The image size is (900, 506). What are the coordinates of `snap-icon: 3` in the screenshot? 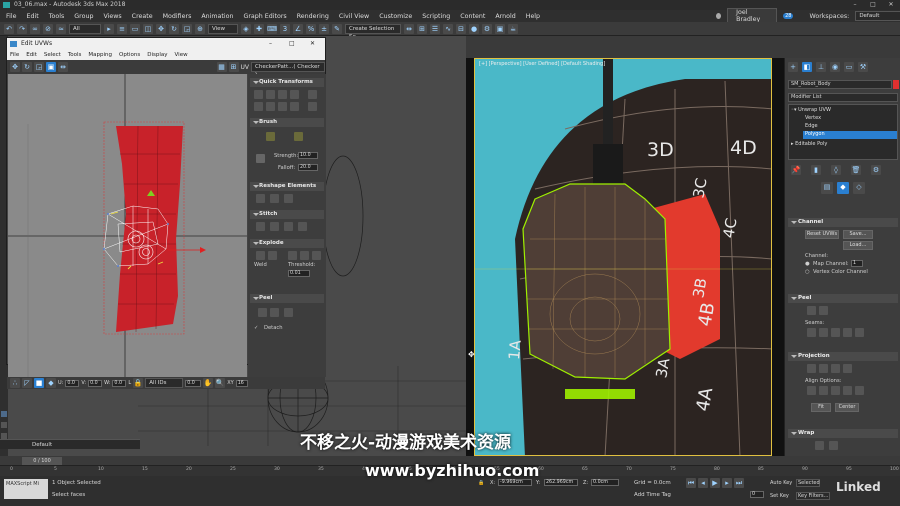 It's located at (285, 28).